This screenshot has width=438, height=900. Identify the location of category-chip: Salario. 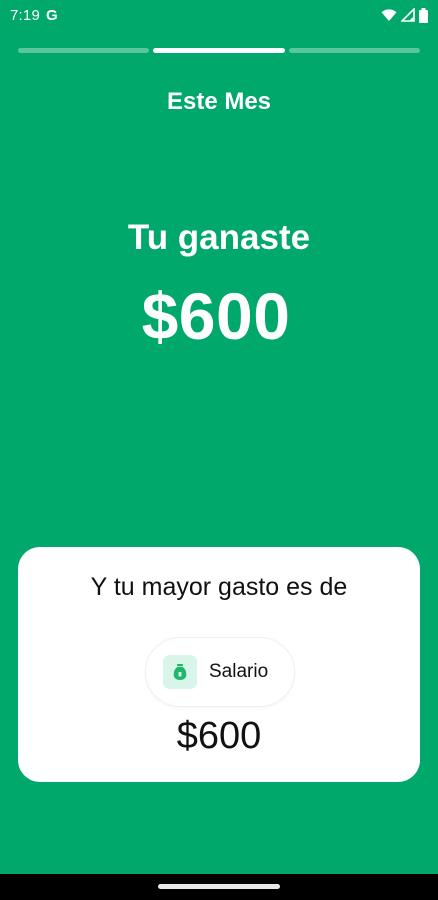
(220, 672).